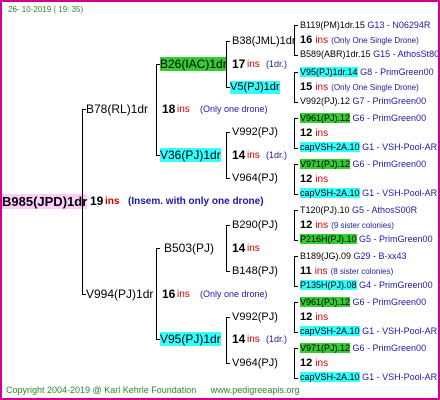 The image size is (440, 400). I want to click on gen2-note: (1dr.), so click(277, 155).